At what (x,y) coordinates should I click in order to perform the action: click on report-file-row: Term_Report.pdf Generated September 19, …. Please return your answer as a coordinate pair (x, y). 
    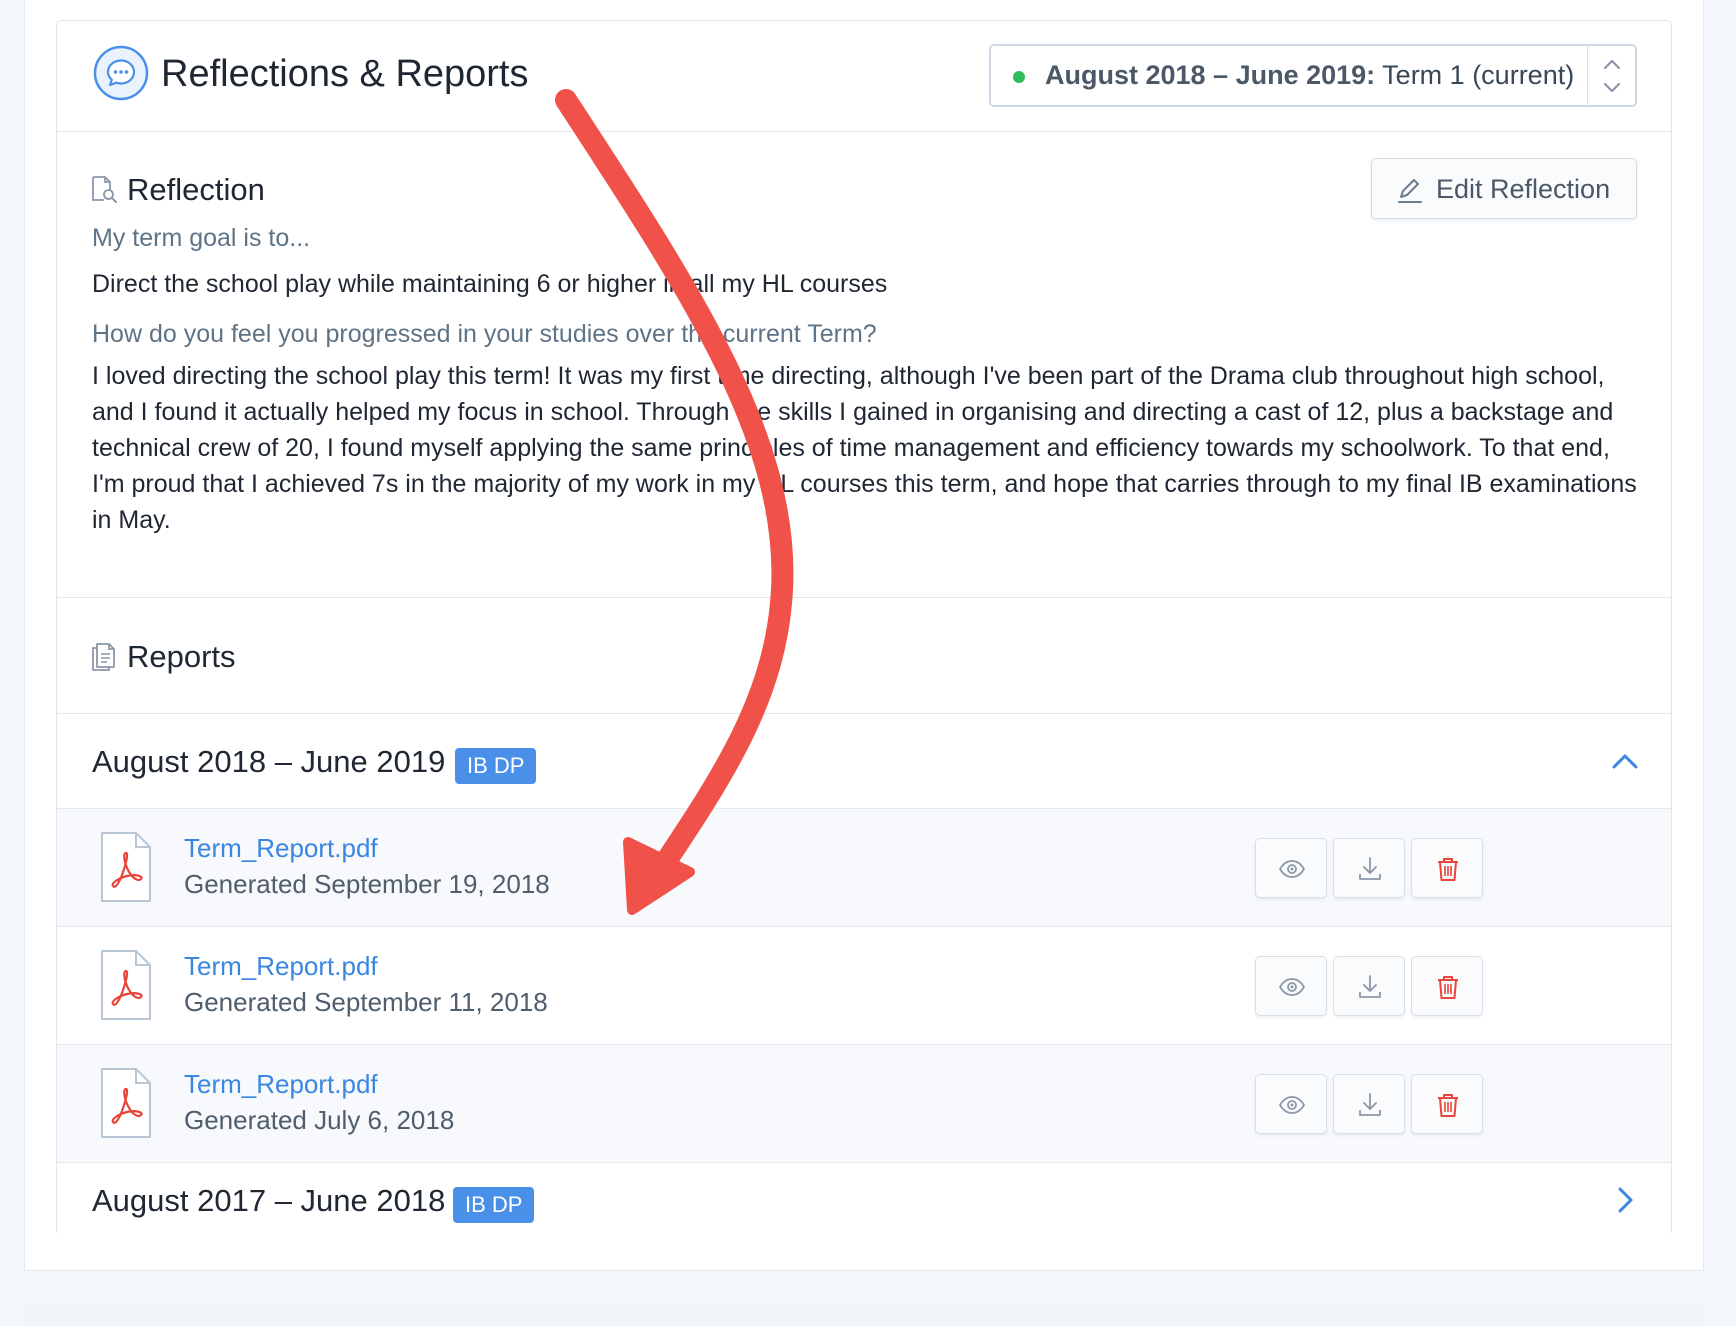
    Looking at the image, I should click on (864, 867).